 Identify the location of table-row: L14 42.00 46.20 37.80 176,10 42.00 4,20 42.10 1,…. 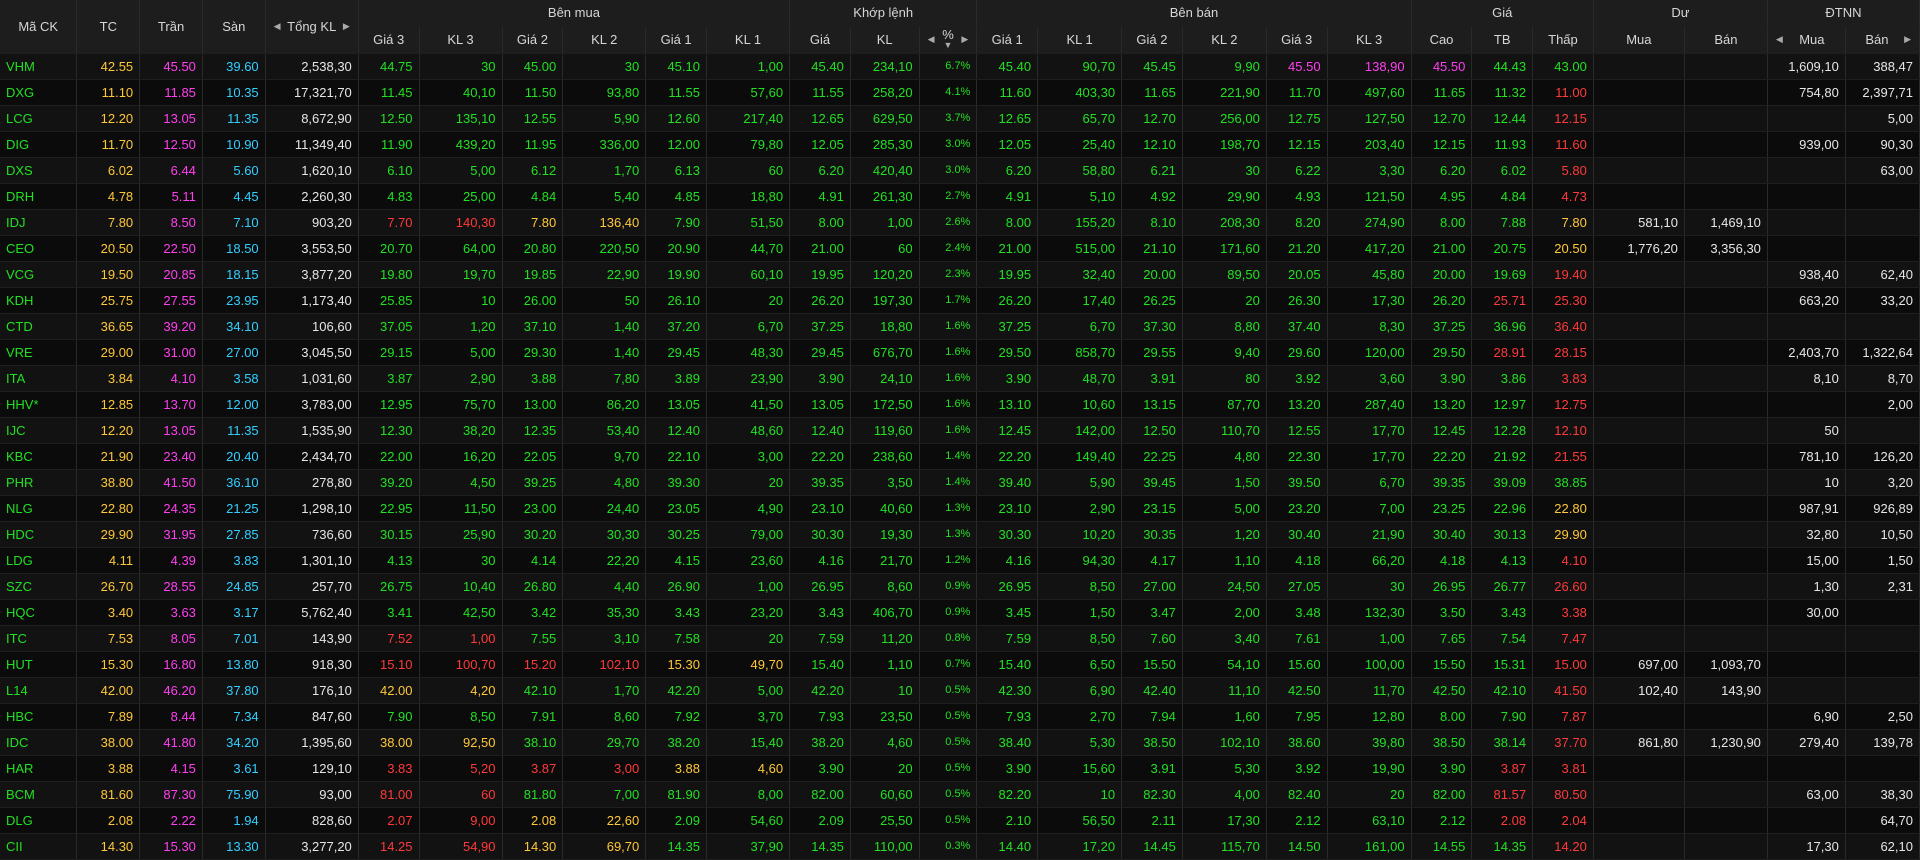
(960, 690).